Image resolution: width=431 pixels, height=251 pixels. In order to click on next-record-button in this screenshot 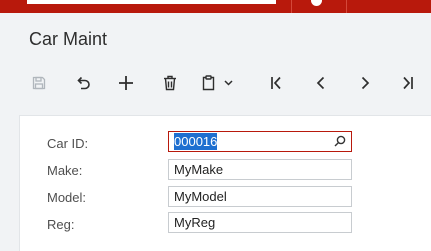, I will do `click(365, 83)`.